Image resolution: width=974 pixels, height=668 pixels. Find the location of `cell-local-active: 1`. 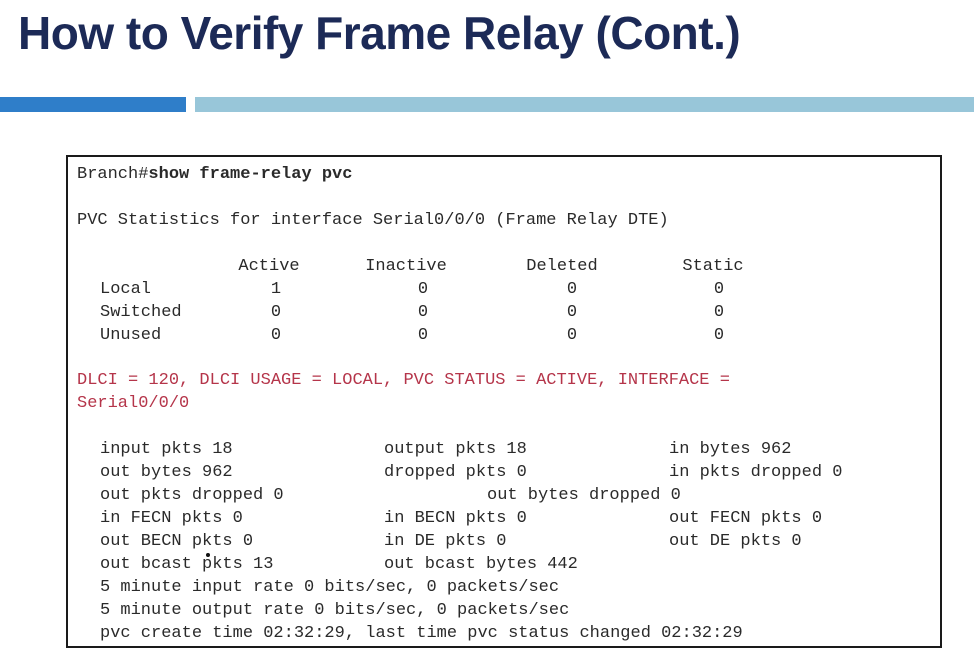

cell-local-active: 1 is located at coordinates (276, 289).